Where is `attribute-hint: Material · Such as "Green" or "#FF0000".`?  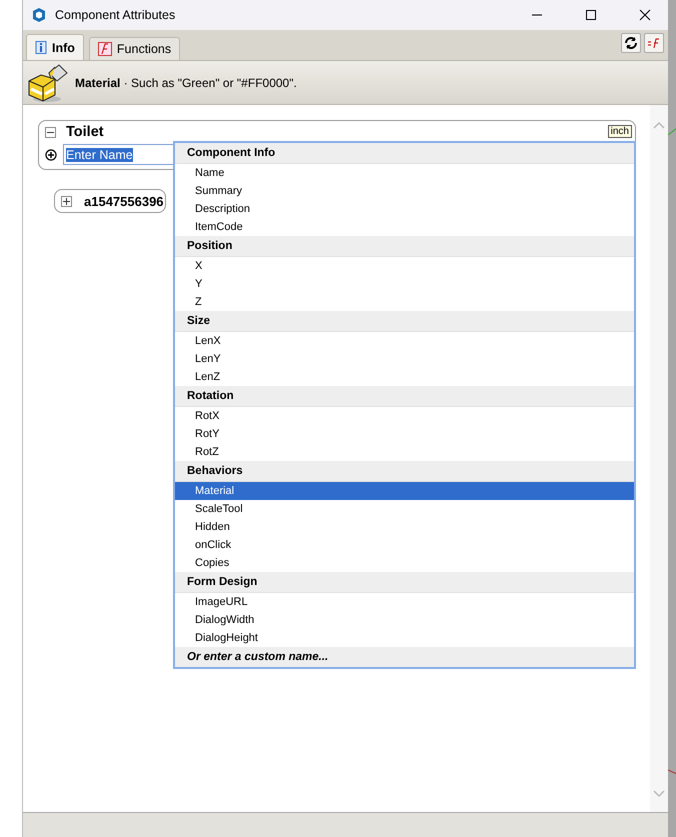
attribute-hint: Material · Such as "Green" or "#FF0000". is located at coordinates (186, 83).